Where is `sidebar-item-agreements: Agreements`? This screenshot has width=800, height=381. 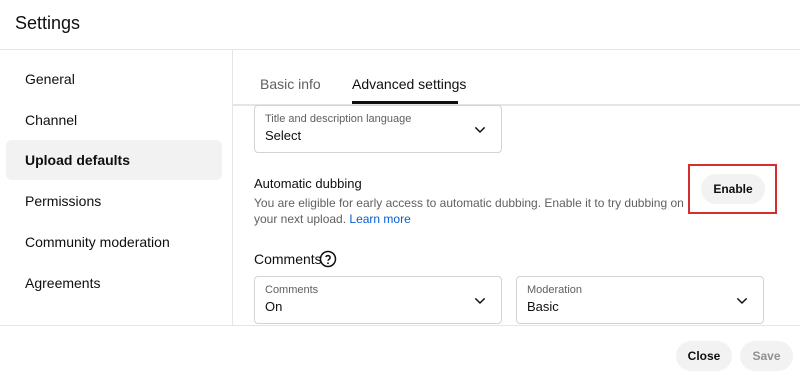 sidebar-item-agreements: Agreements is located at coordinates (114, 283).